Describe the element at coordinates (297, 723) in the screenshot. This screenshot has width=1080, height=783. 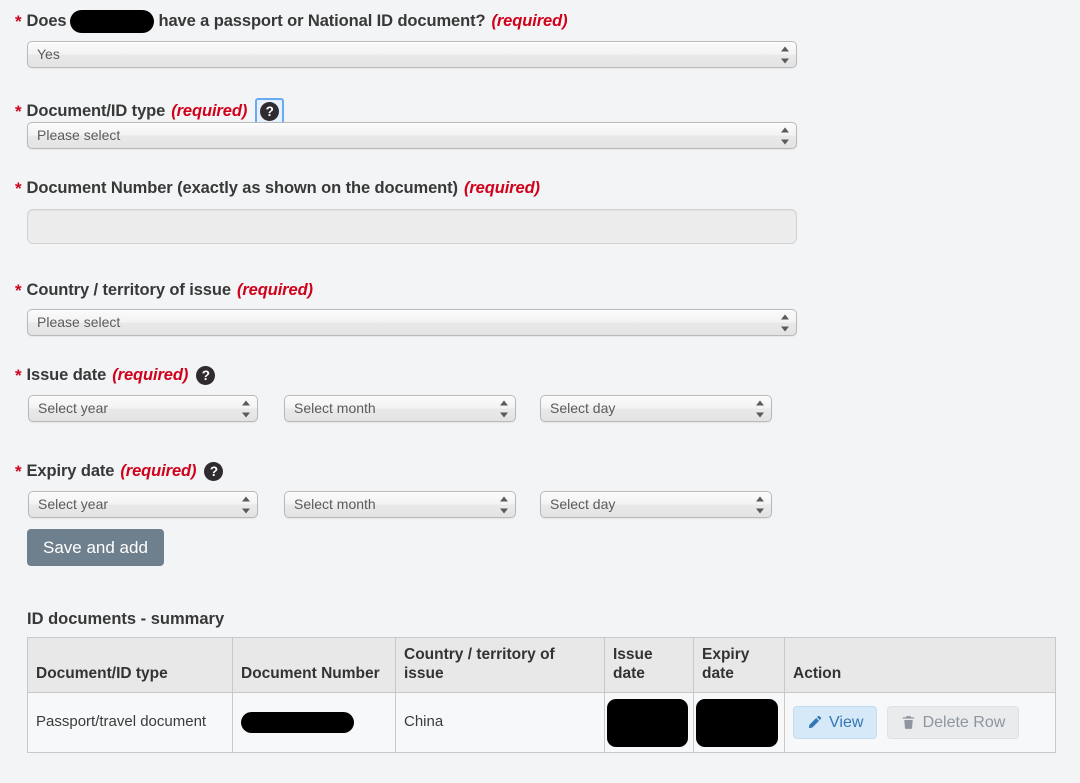
I see `redaction-block-document-number` at that location.